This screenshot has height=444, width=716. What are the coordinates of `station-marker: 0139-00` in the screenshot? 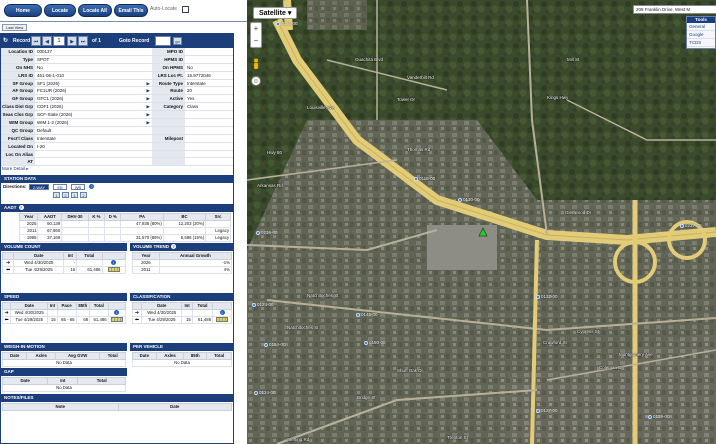 It's located at (658, 416).